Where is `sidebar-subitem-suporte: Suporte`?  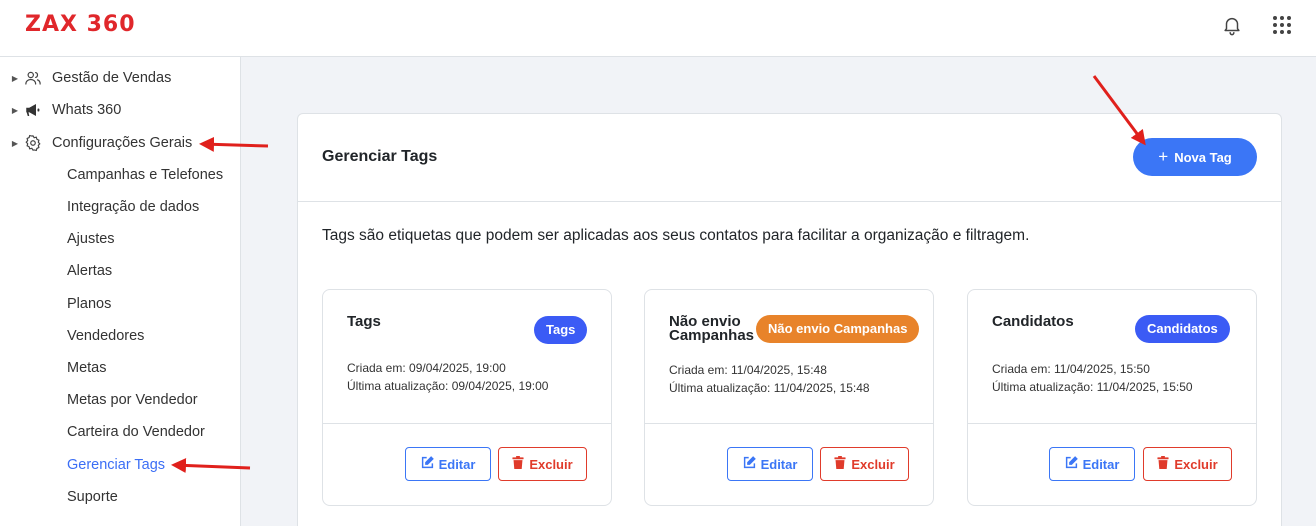
sidebar-subitem-suporte: Suporte is located at coordinates (92, 497).